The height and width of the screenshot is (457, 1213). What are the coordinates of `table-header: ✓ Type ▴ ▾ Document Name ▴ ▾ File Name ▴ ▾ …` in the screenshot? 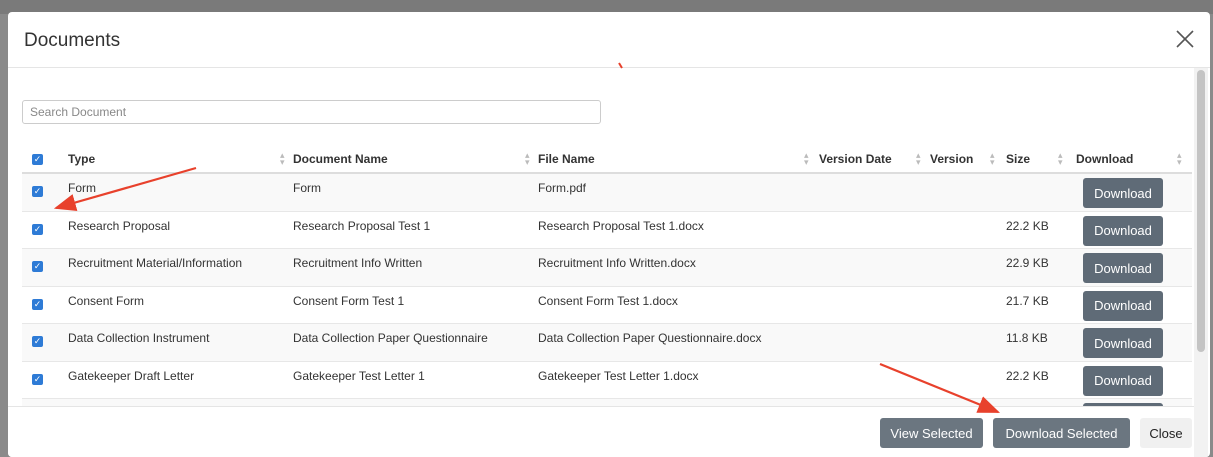 It's located at (607, 161).